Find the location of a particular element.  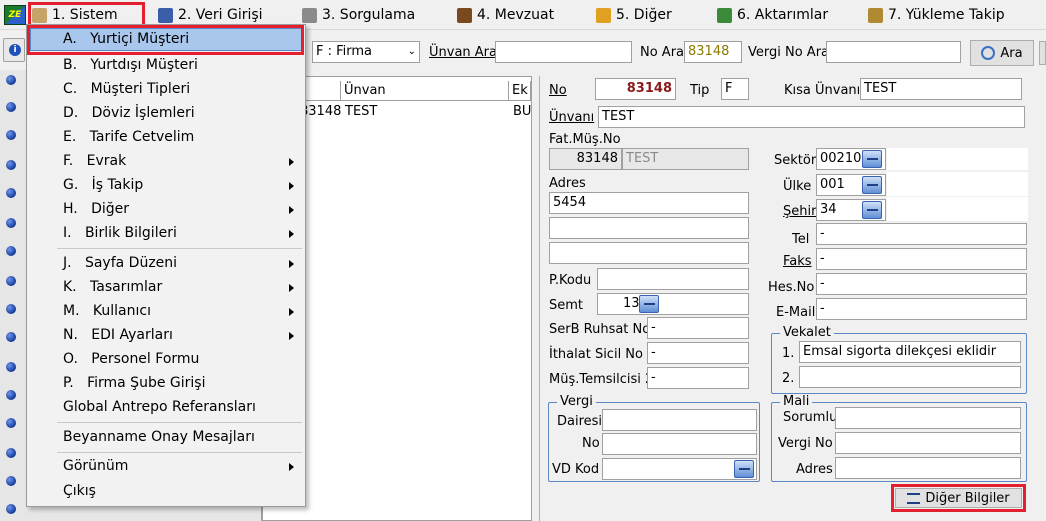

grid-header-ek: Ek is located at coordinates (520, 91).